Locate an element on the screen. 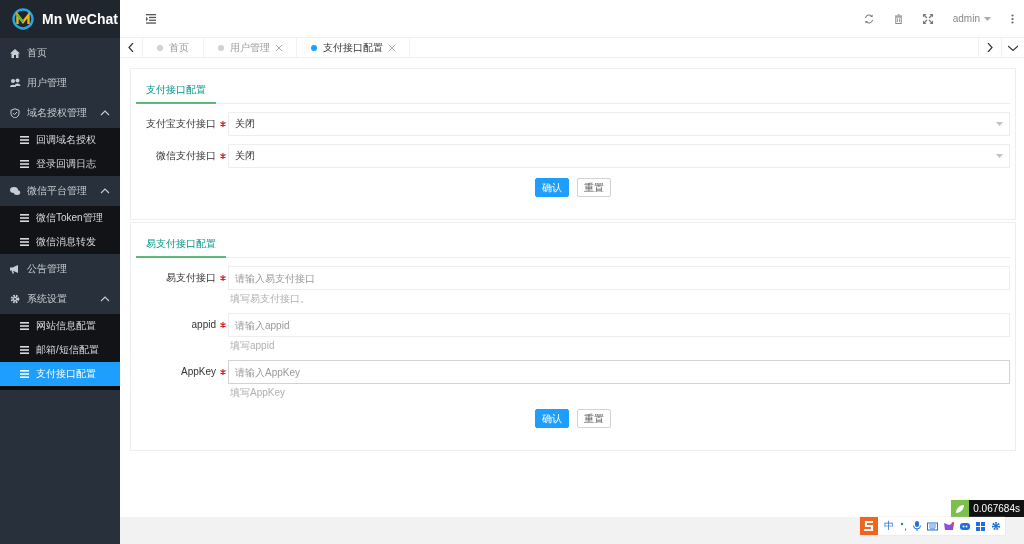 Image resolution: width=1024 pixels, height=544 pixels. field-hint: 填写易支付接口。 is located at coordinates (270, 299).